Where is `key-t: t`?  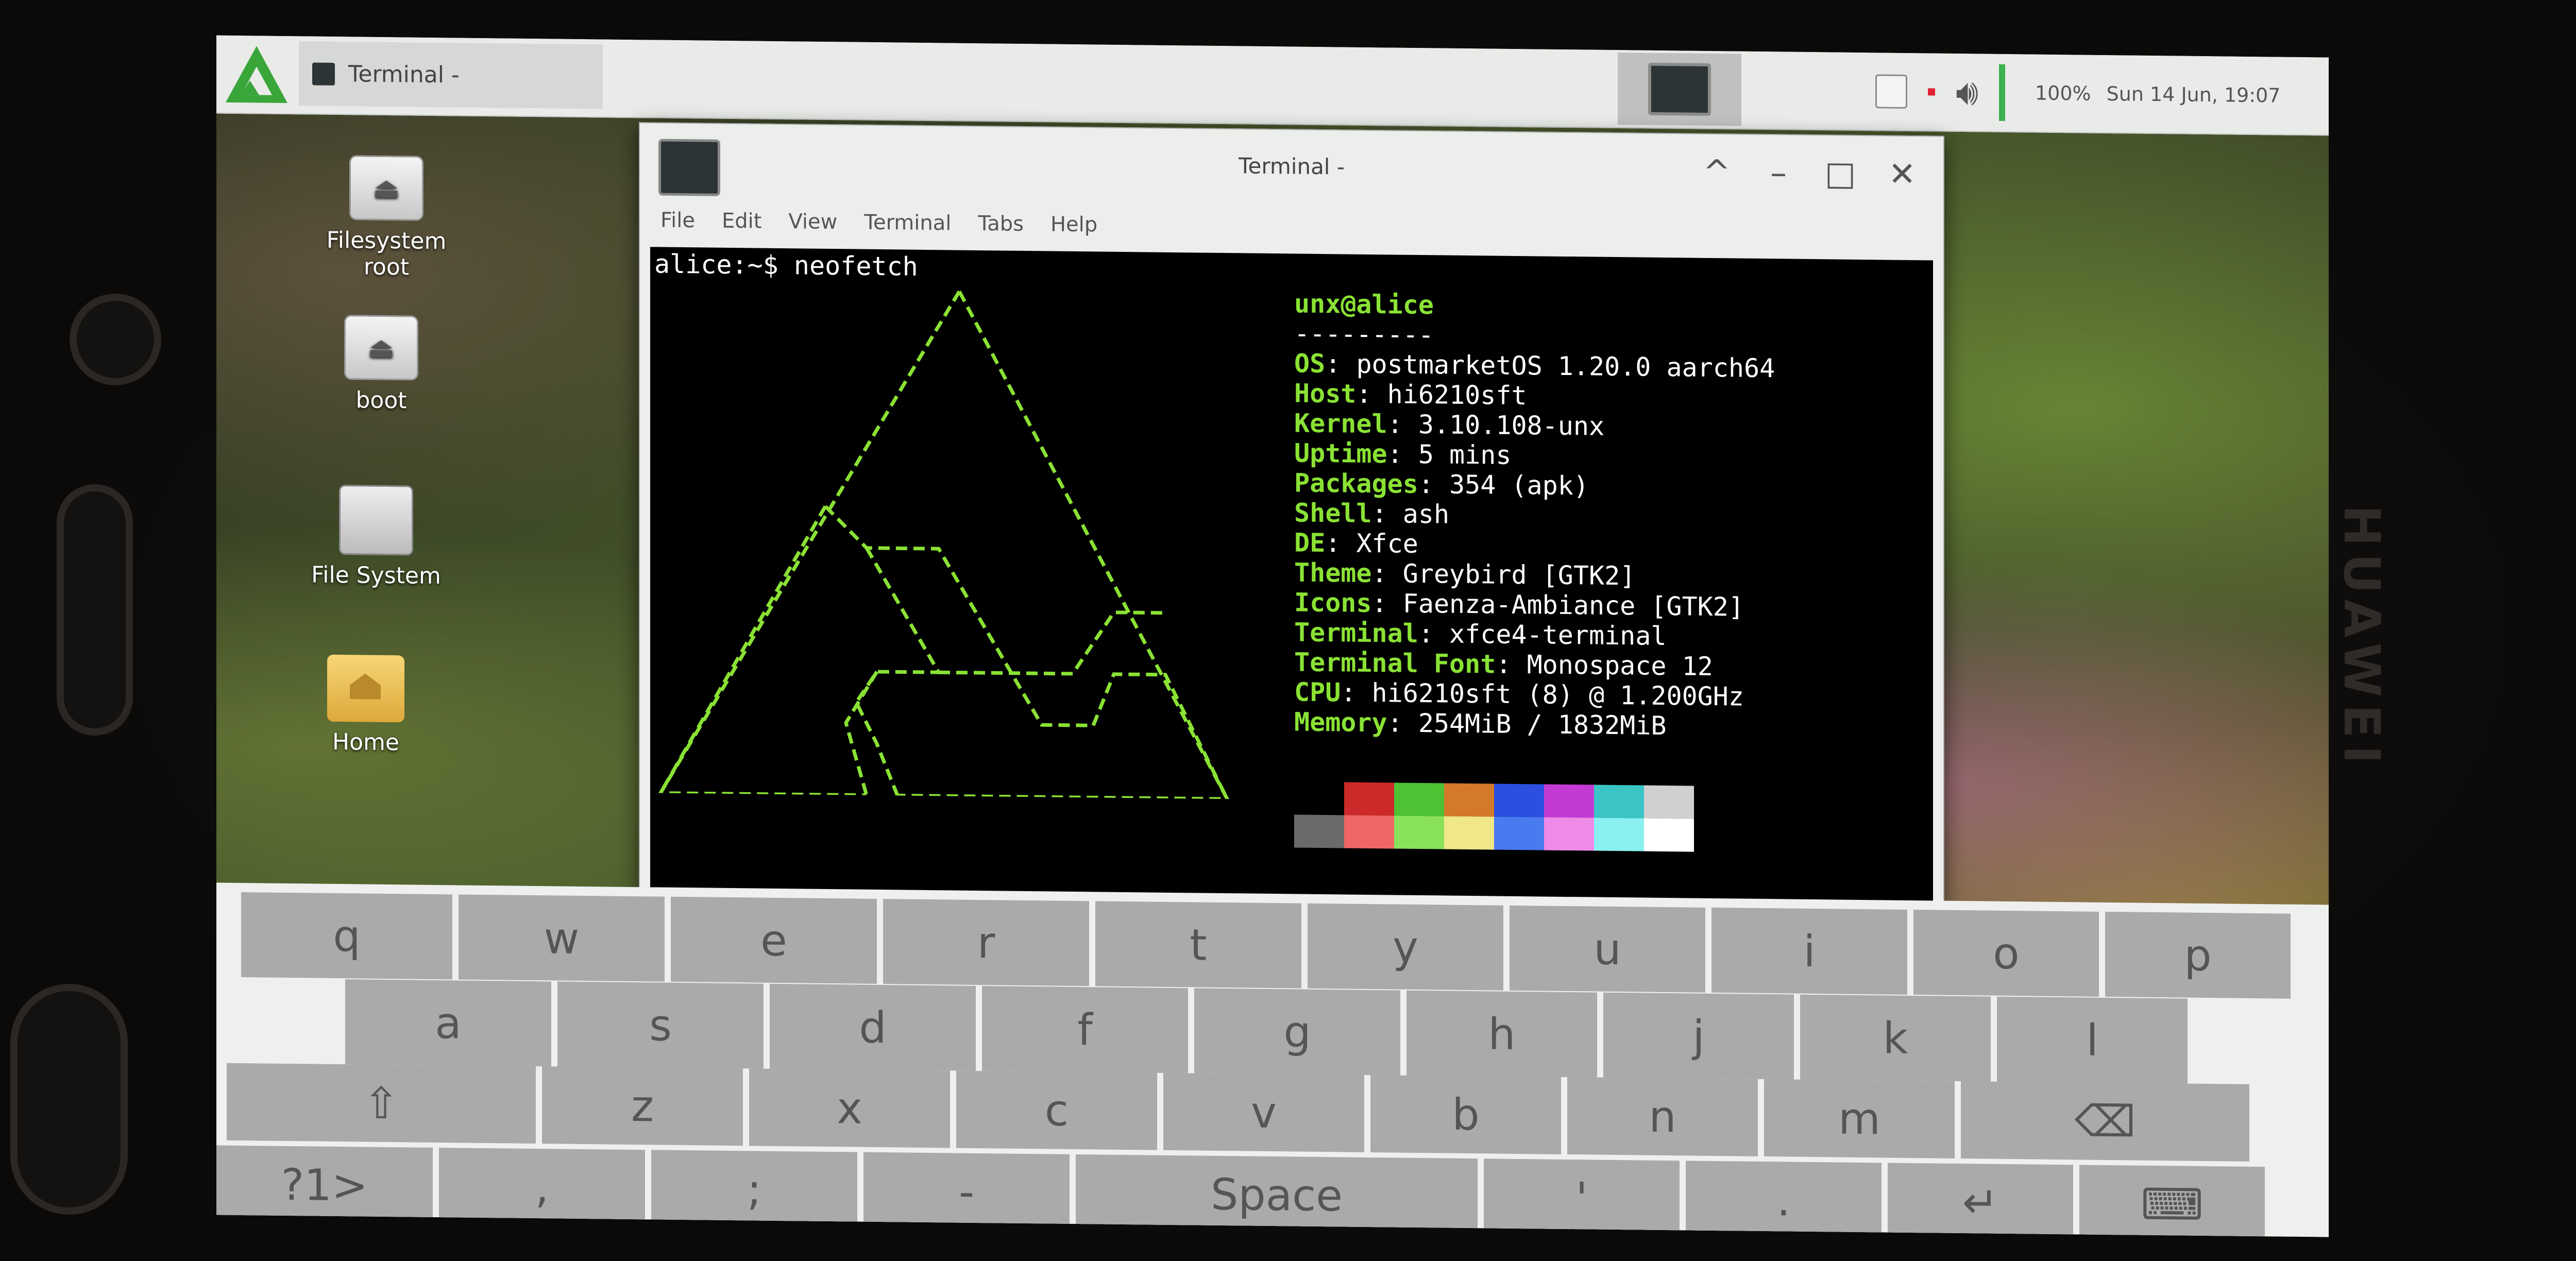 key-t: t is located at coordinates (1198, 945).